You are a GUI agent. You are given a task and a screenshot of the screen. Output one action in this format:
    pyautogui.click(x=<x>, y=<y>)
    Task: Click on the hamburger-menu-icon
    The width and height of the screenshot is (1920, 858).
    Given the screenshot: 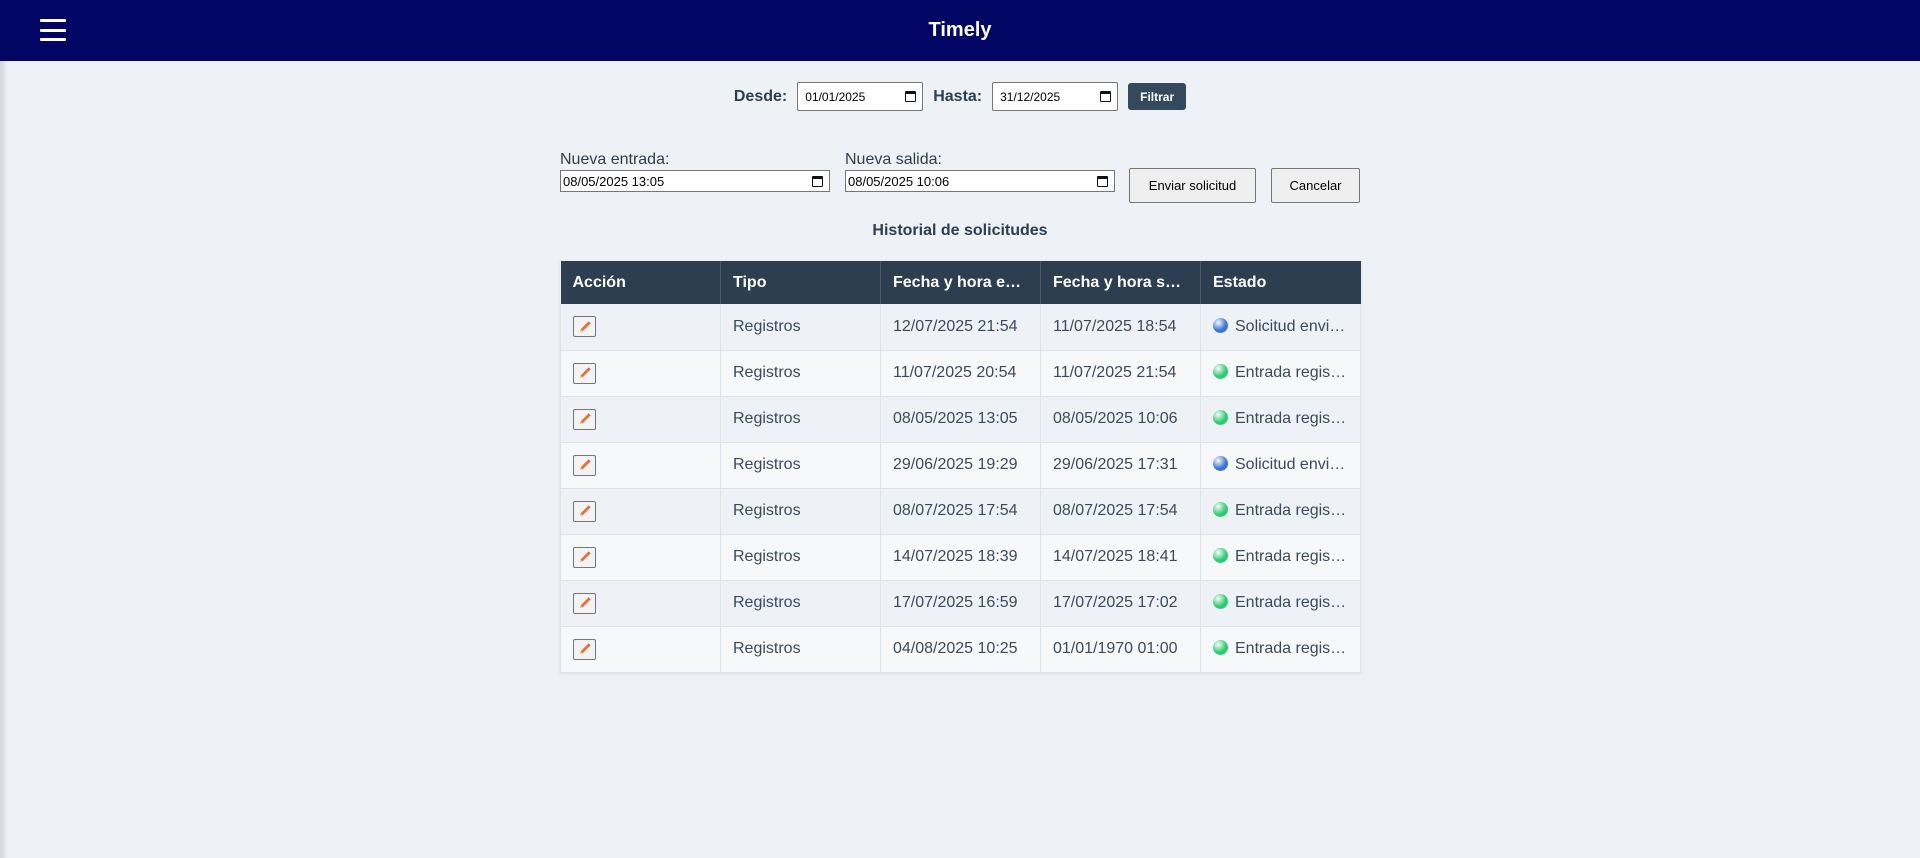 What is the action you would take?
    pyautogui.click(x=53, y=30)
    